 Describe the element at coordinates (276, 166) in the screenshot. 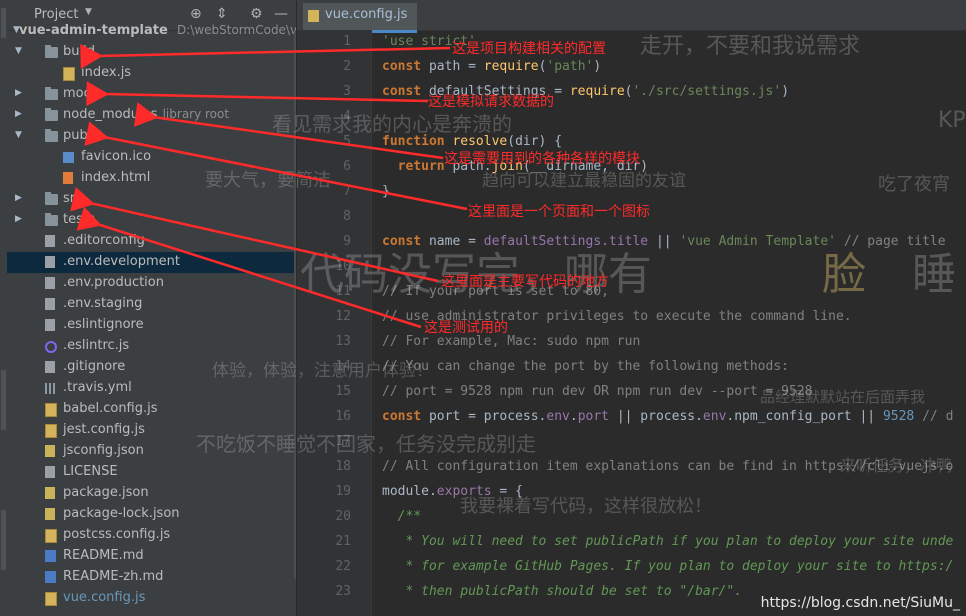

I see `arrow-public` at that location.